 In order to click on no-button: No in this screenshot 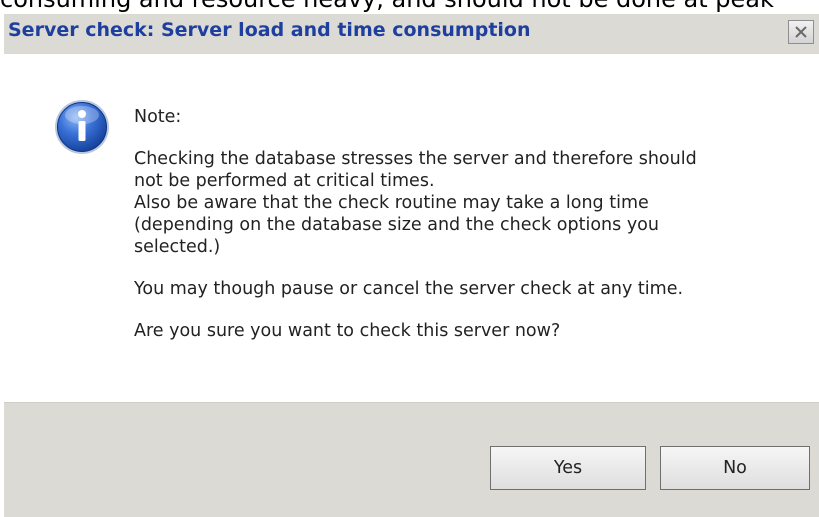, I will do `click(735, 468)`.